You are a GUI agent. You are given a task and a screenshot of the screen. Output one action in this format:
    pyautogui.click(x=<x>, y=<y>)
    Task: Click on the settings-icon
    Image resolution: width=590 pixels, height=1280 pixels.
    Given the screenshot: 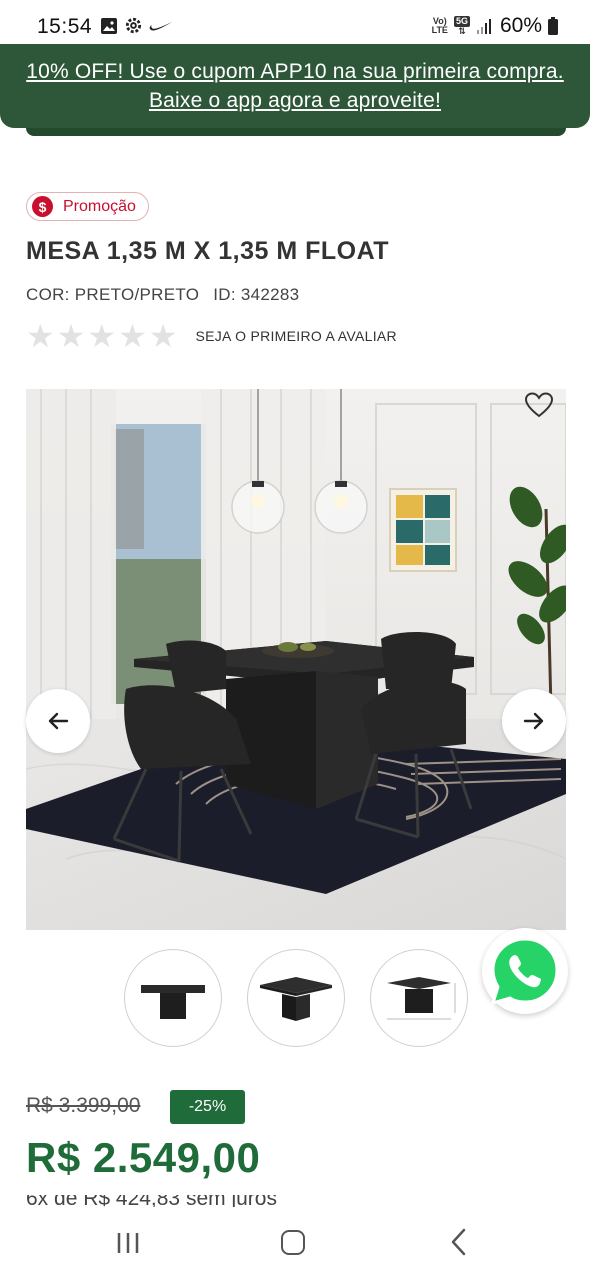 What is the action you would take?
    pyautogui.click(x=133, y=25)
    